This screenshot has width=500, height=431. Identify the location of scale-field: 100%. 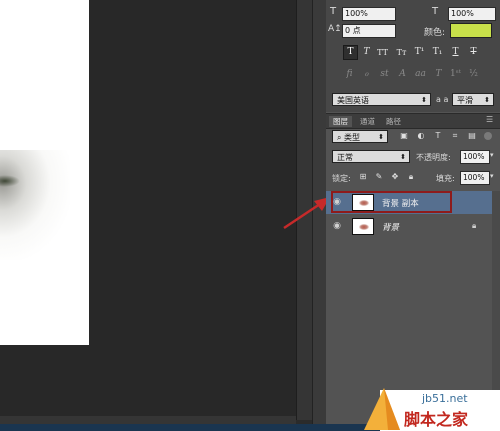
(472, 14).